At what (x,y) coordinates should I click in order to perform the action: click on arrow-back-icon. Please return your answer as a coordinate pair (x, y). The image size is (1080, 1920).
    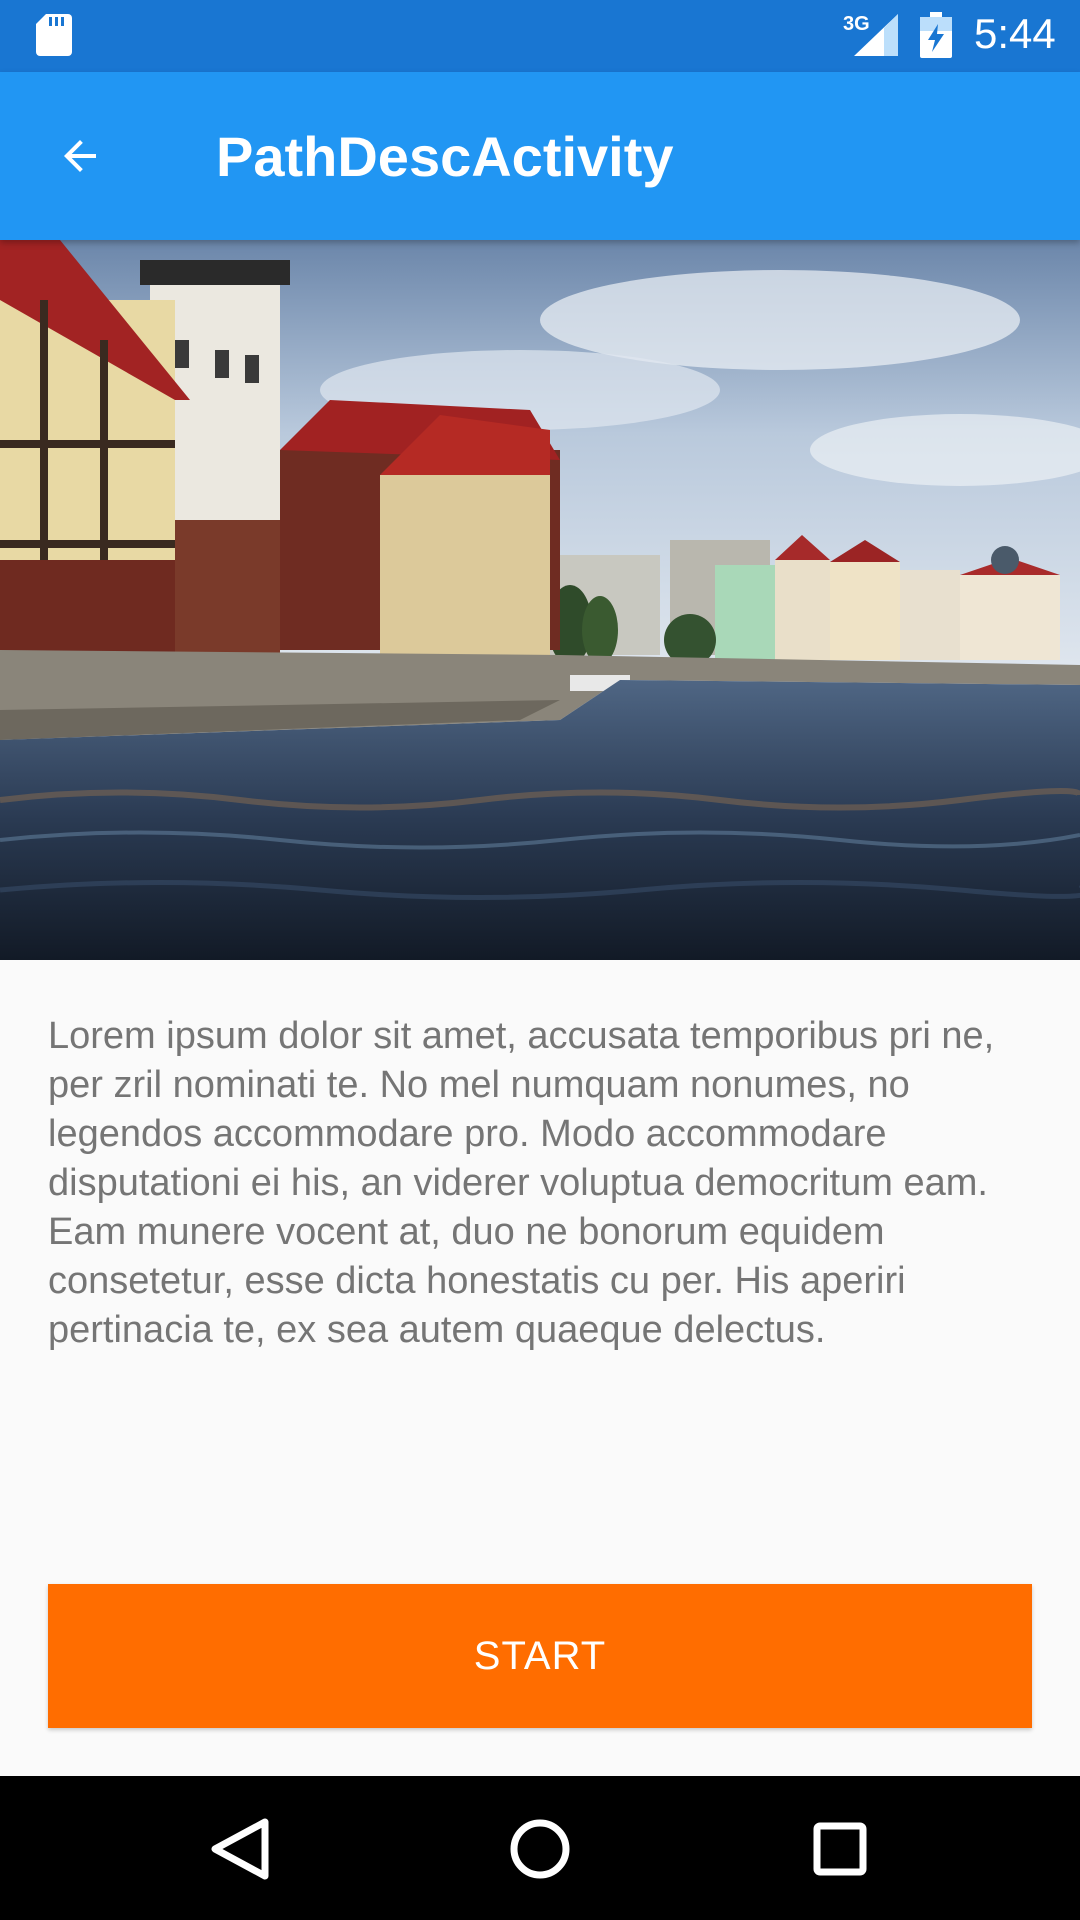
    Looking at the image, I should click on (80, 156).